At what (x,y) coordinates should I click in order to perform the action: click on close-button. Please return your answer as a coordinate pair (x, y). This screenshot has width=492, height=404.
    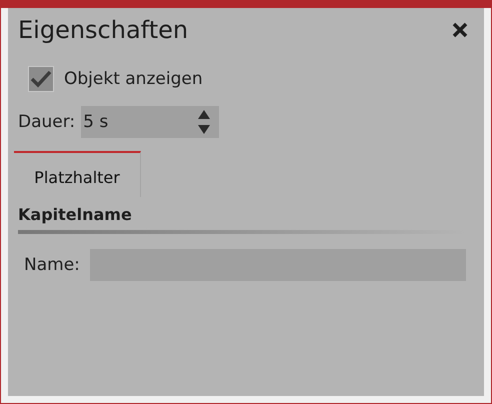
    Looking at the image, I should click on (460, 30).